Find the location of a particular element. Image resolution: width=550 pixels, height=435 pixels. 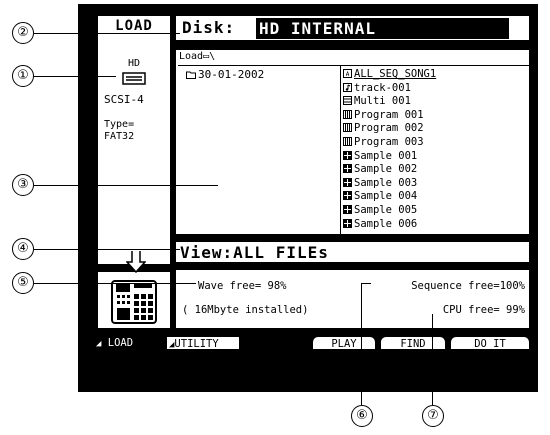

file-name: track-001 is located at coordinates (382, 87).